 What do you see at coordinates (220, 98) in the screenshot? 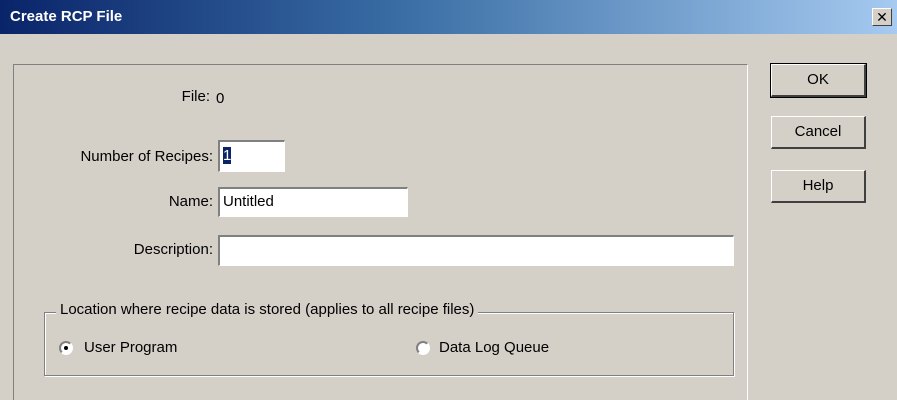
I see `file-number-value: 0` at bounding box center [220, 98].